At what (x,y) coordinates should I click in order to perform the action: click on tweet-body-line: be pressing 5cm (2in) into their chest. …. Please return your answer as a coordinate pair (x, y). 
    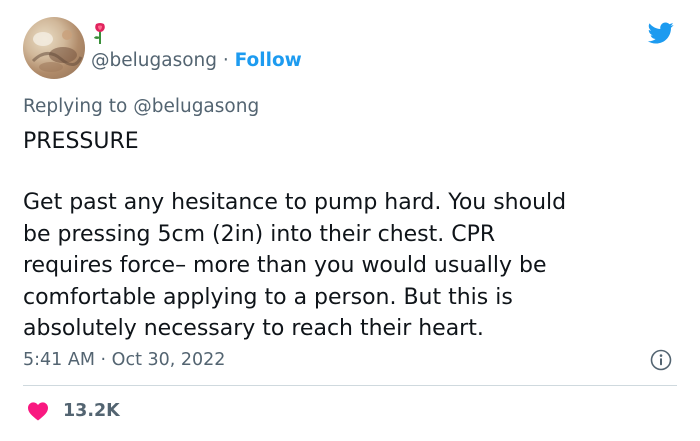
    Looking at the image, I should click on (259, 234).